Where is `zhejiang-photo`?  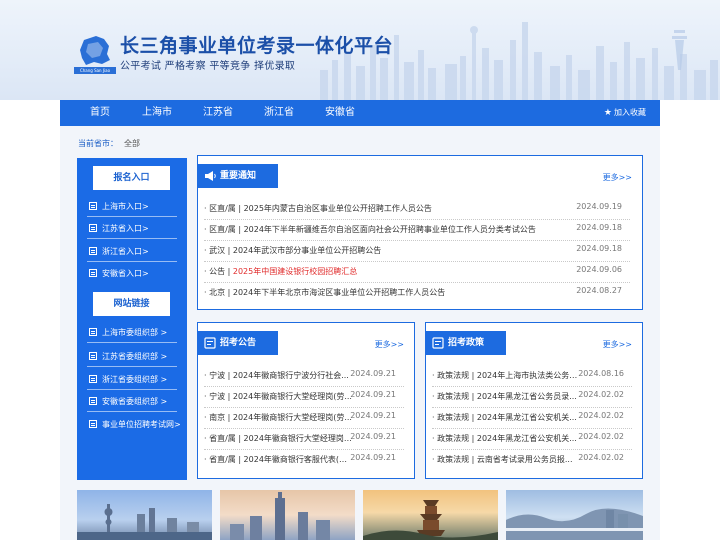 zhejiang-photo is located at coordinates (430, 515).